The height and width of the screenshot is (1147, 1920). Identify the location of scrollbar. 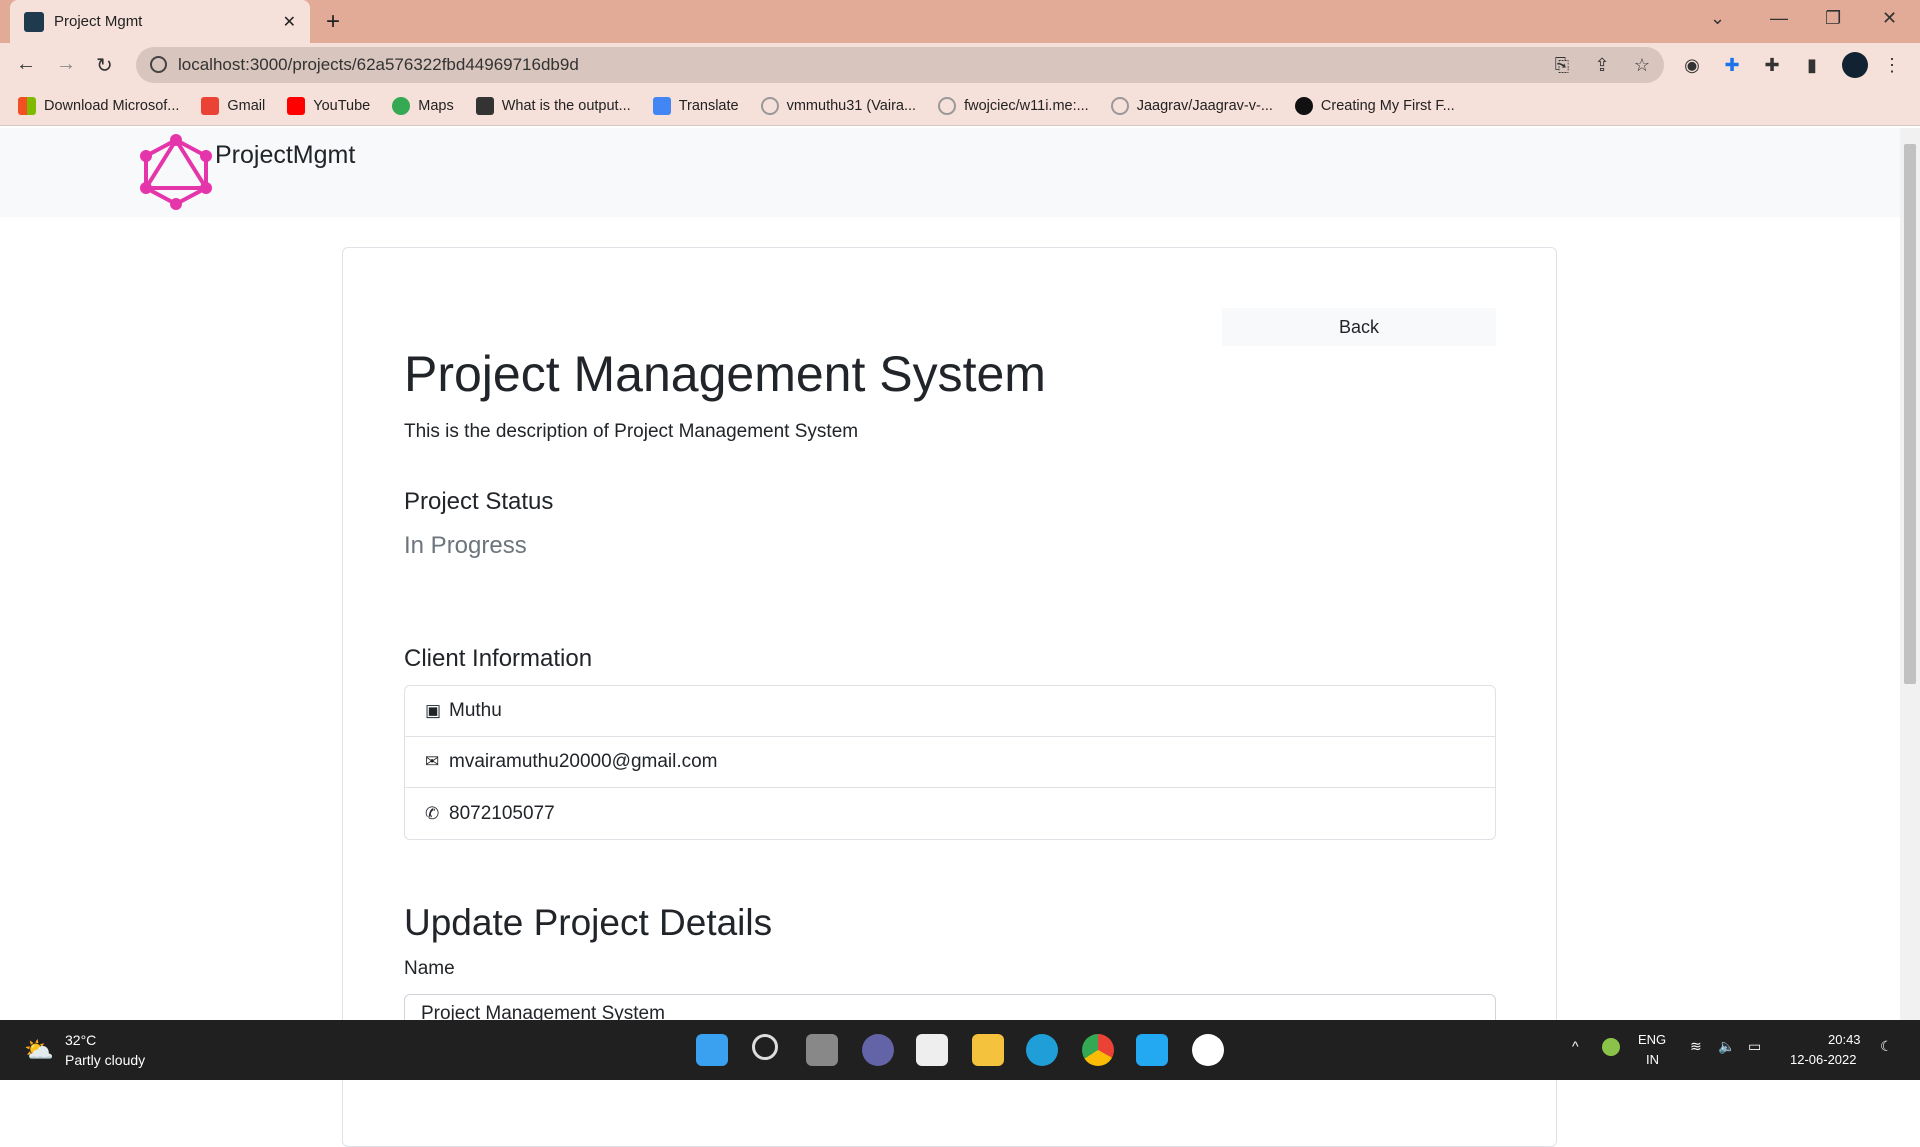
(1910, 574).